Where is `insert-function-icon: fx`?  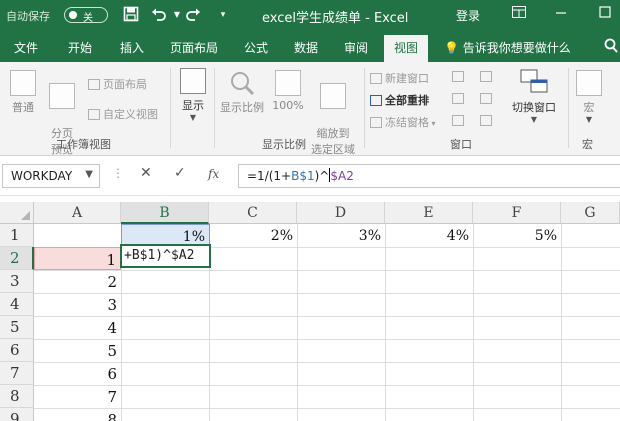
insert-function-icon: fx is located at coordinates (213, 174).